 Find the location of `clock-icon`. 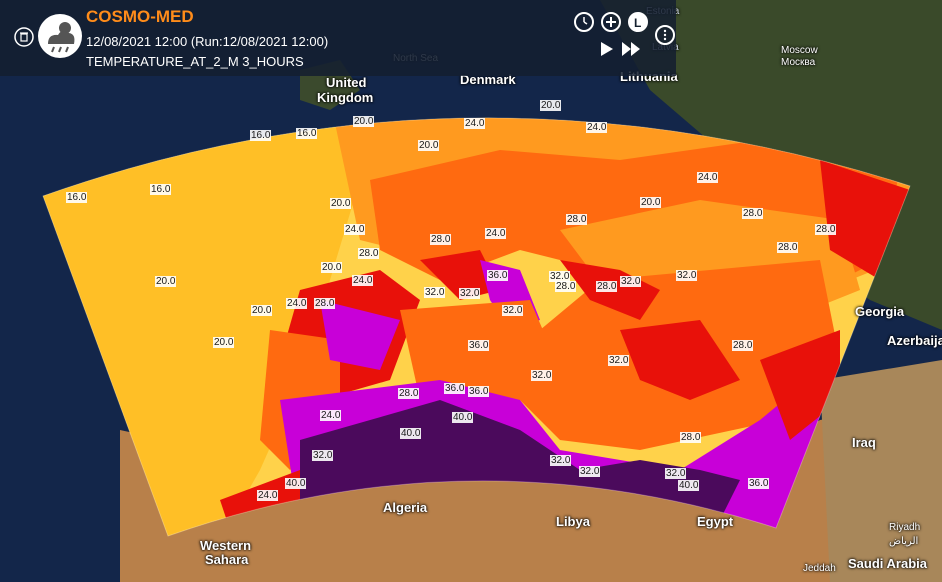

clock-icon is located at coordinates (584, 22).